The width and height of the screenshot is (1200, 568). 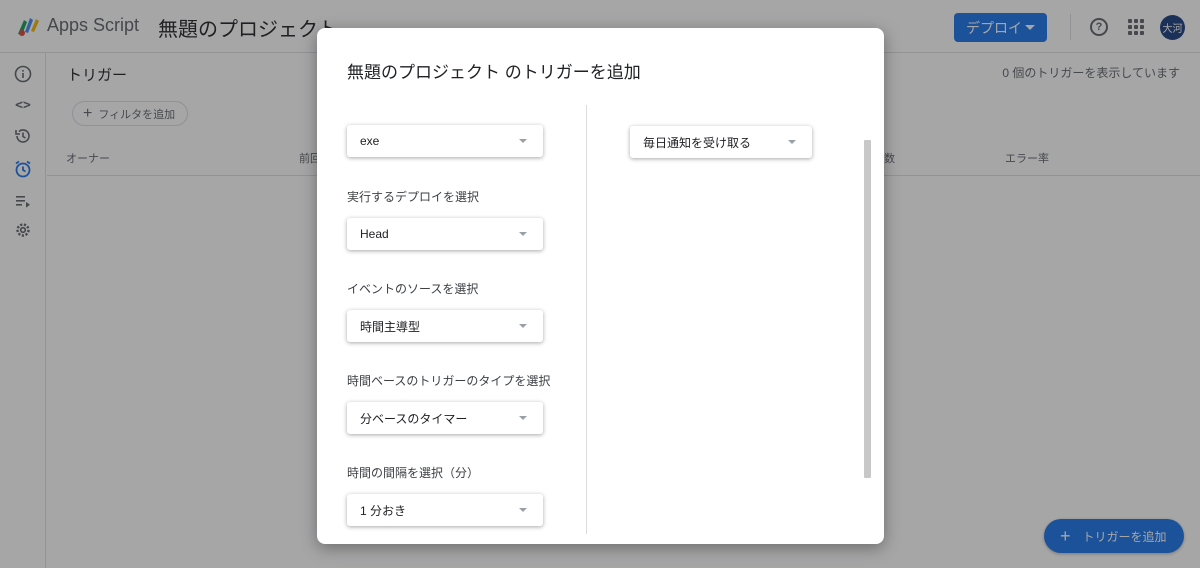 What do you see at coordinates (445, 510) in the screenshot?
I see `interval-select: 1 分おき` at bounding box center [445, 510].